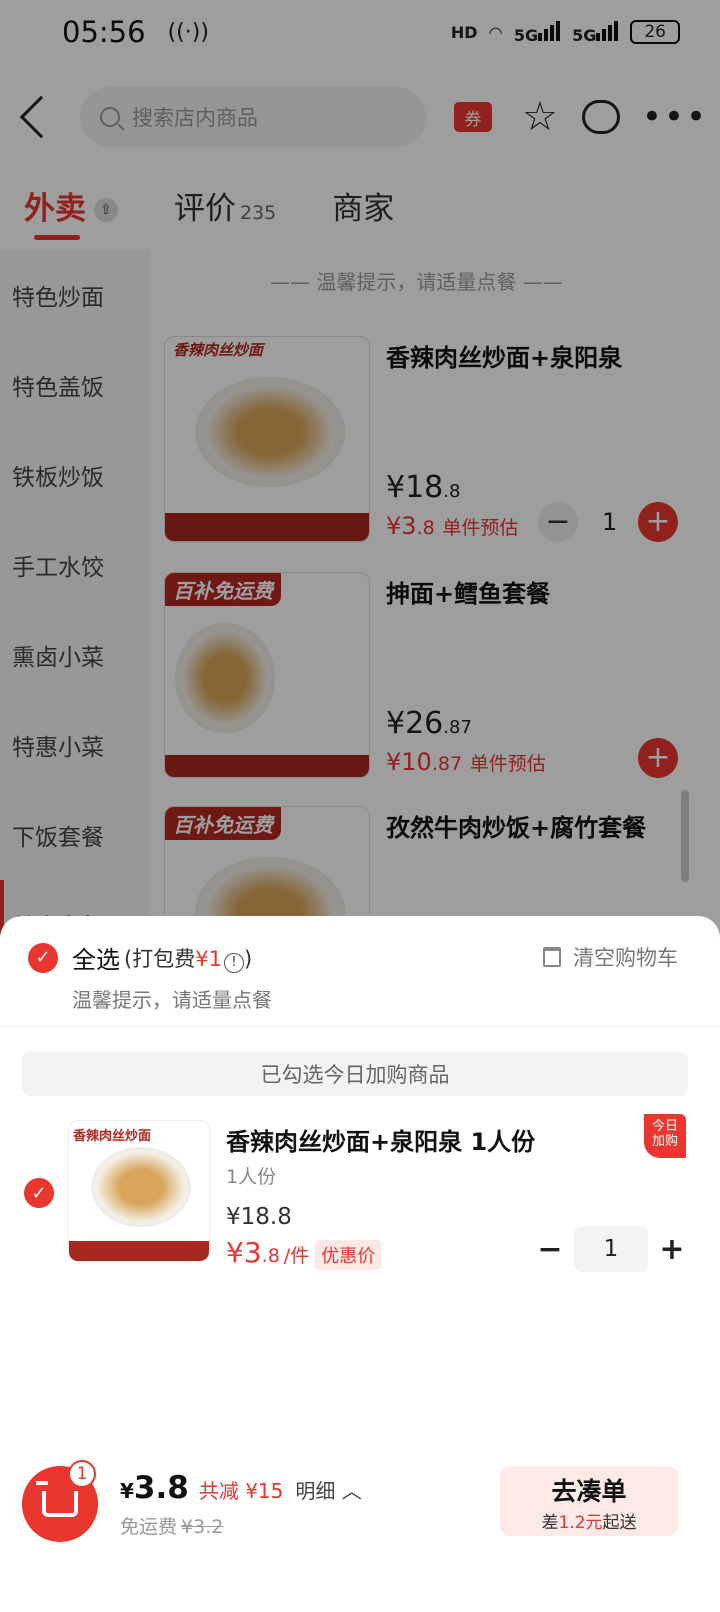 The height and width of the screenshot is (1612, 720). I want to click on packing-fee: (打包费¥1!), so click(188, 959).